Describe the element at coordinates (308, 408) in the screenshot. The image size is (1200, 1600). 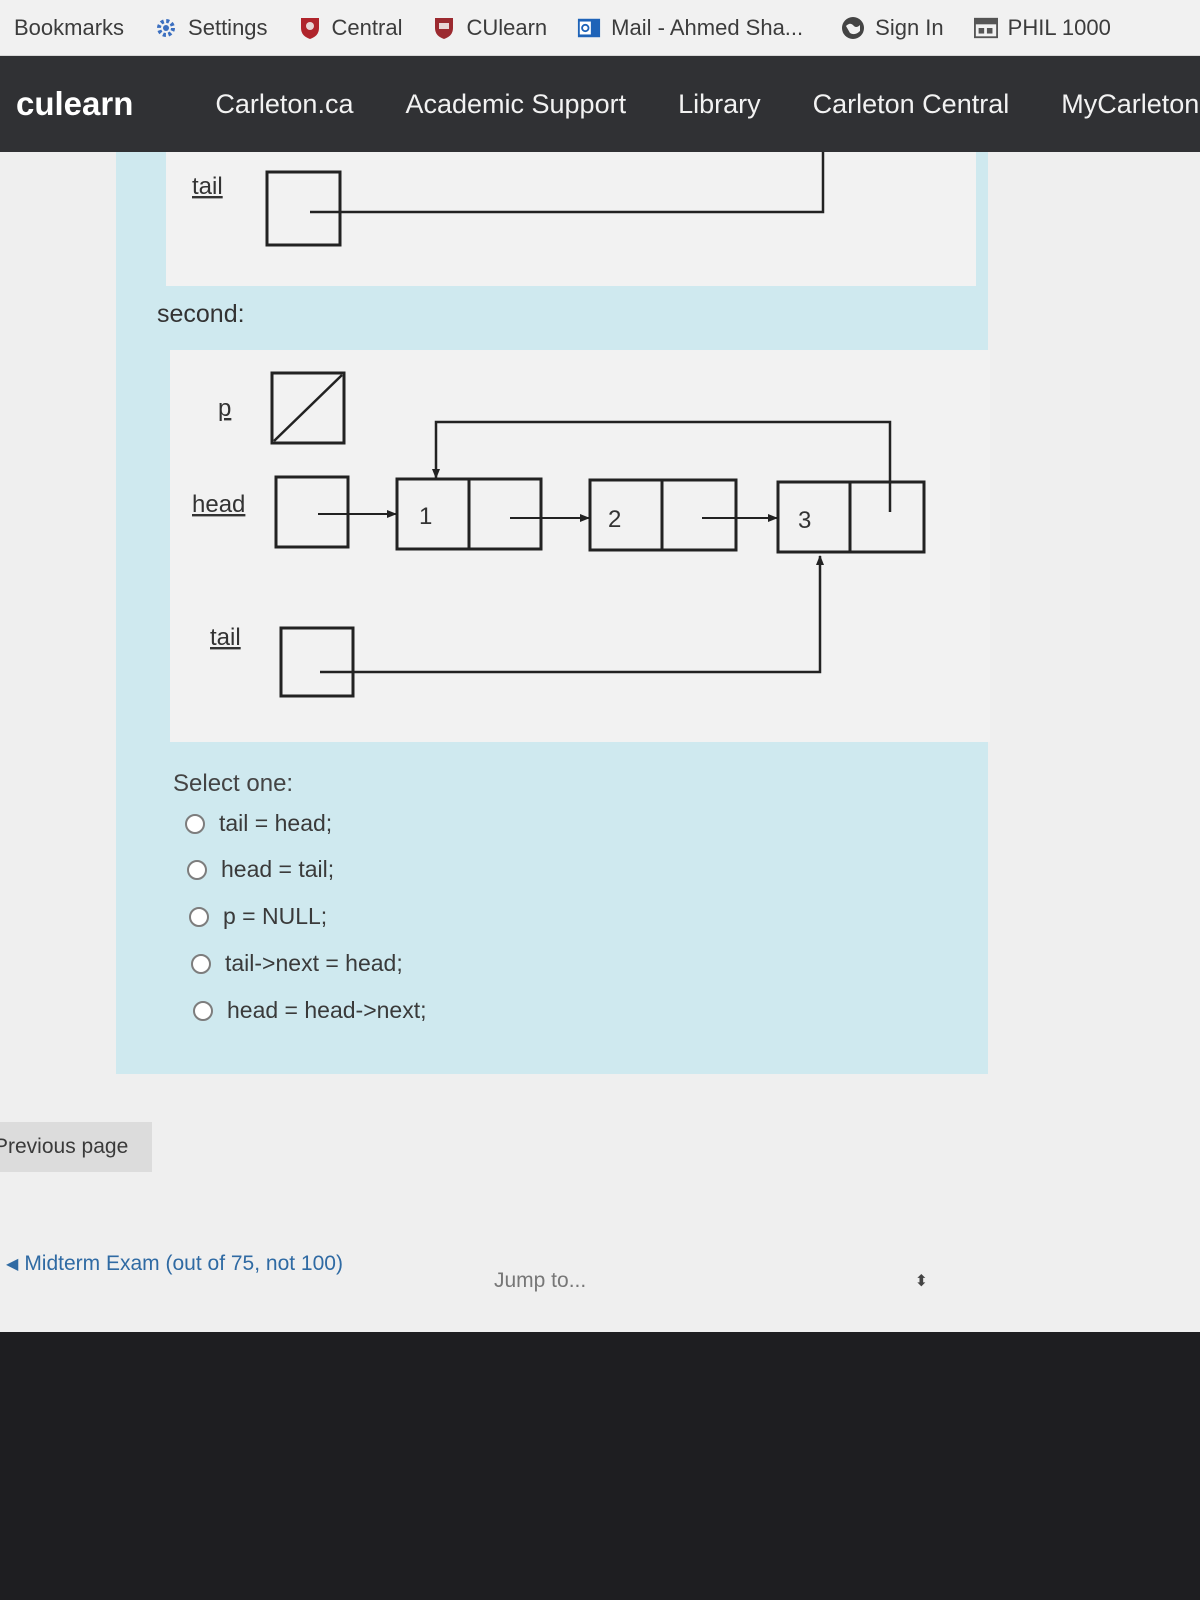
I see `p-null-slash` at that location.